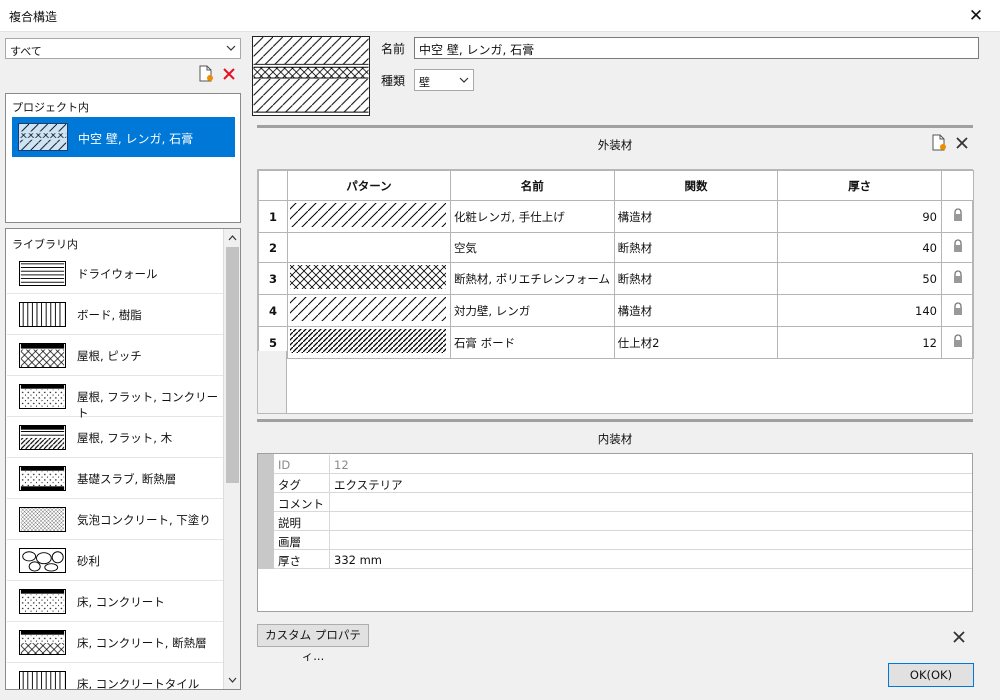  What do you see at coordinates (116, 398) in the screenshot?
I see `list-item: 屋根, フラット, コンクリート` at bounding box center [116, 398].